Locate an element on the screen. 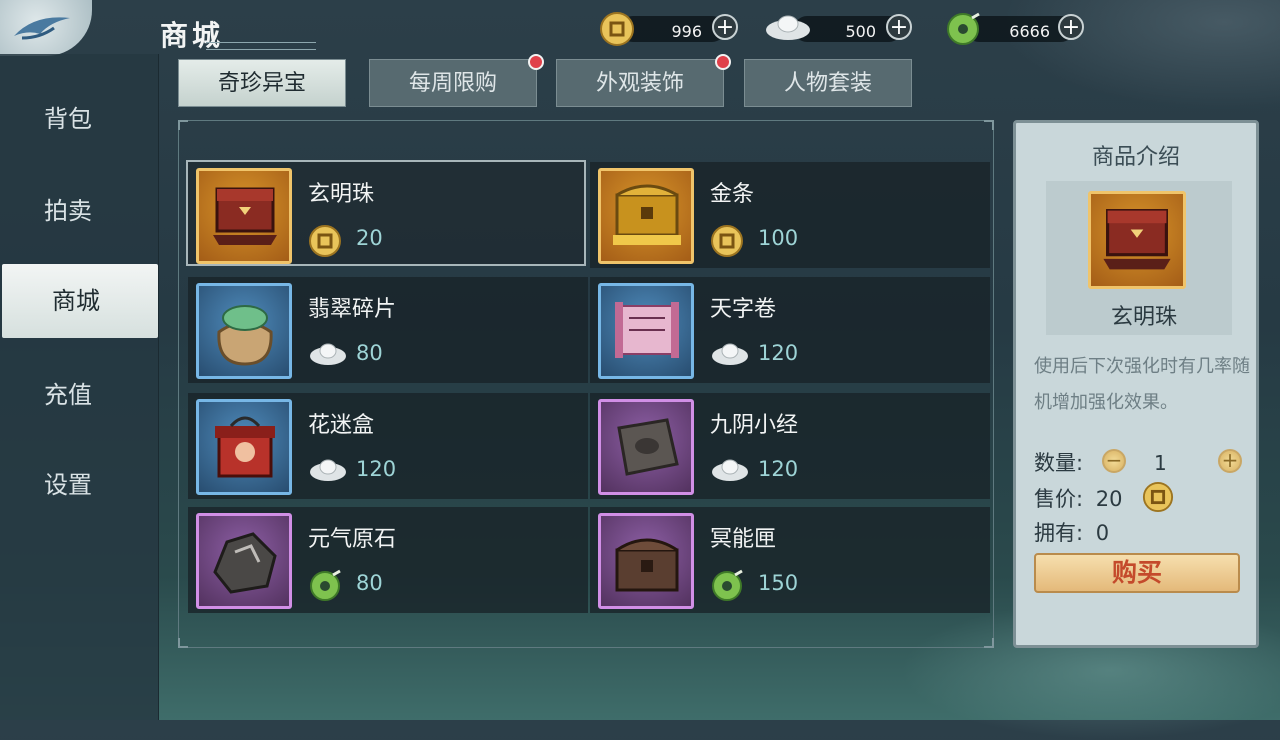 The height and width of the screenshot is (740, 1280). flower-box-icon is located at coordinates (245, 447).